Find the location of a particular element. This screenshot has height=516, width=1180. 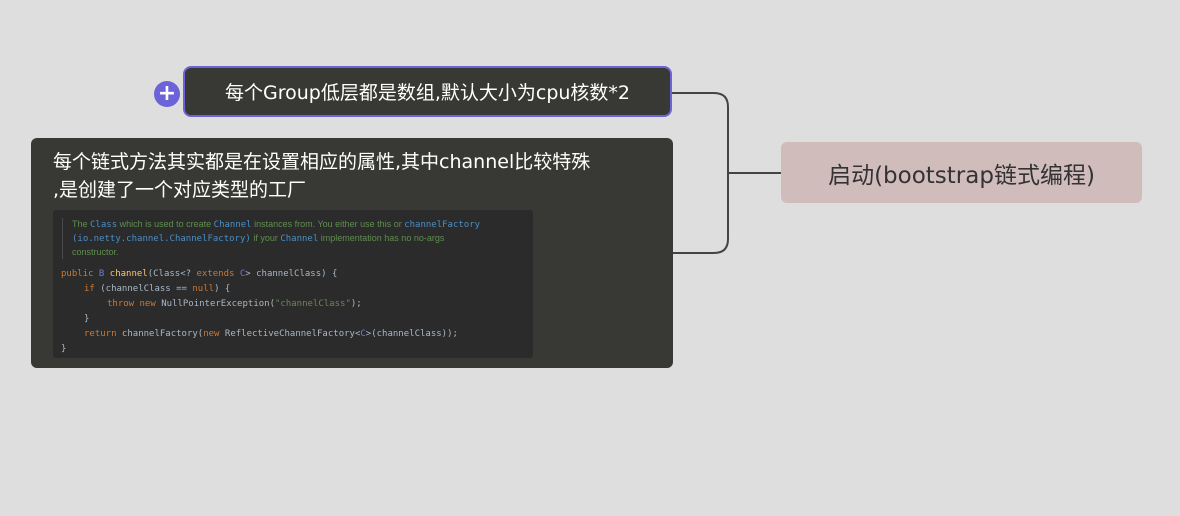

topic-title-line2: ,是创建了一个对应类型的工厂 is located at coordinates (180, 190).